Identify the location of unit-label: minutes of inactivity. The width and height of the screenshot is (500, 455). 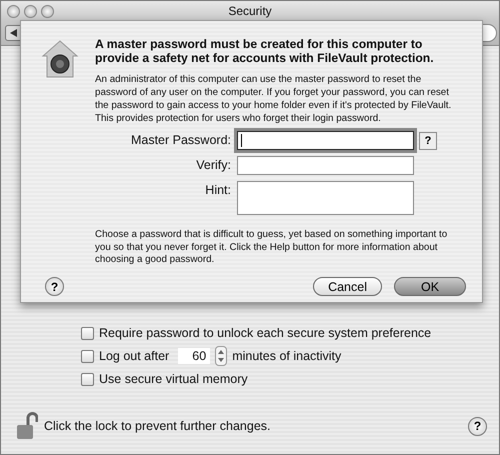
(287, 356).